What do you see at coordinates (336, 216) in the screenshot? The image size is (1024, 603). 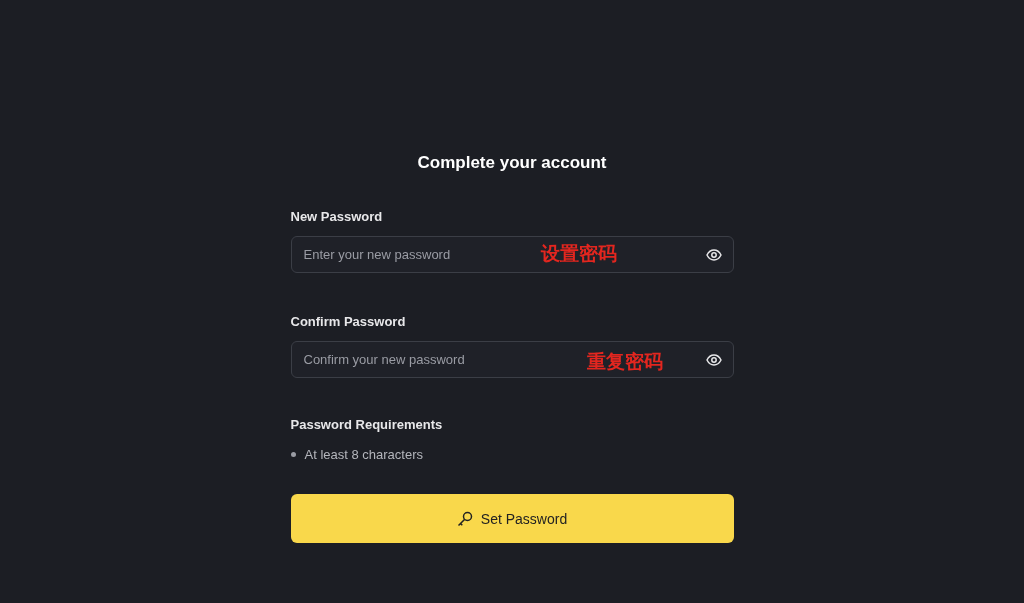 I see `field-label: New Password` at bounding box center [336, 216].